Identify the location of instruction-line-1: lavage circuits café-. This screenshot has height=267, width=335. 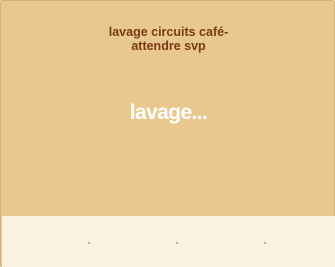
(168, 32).